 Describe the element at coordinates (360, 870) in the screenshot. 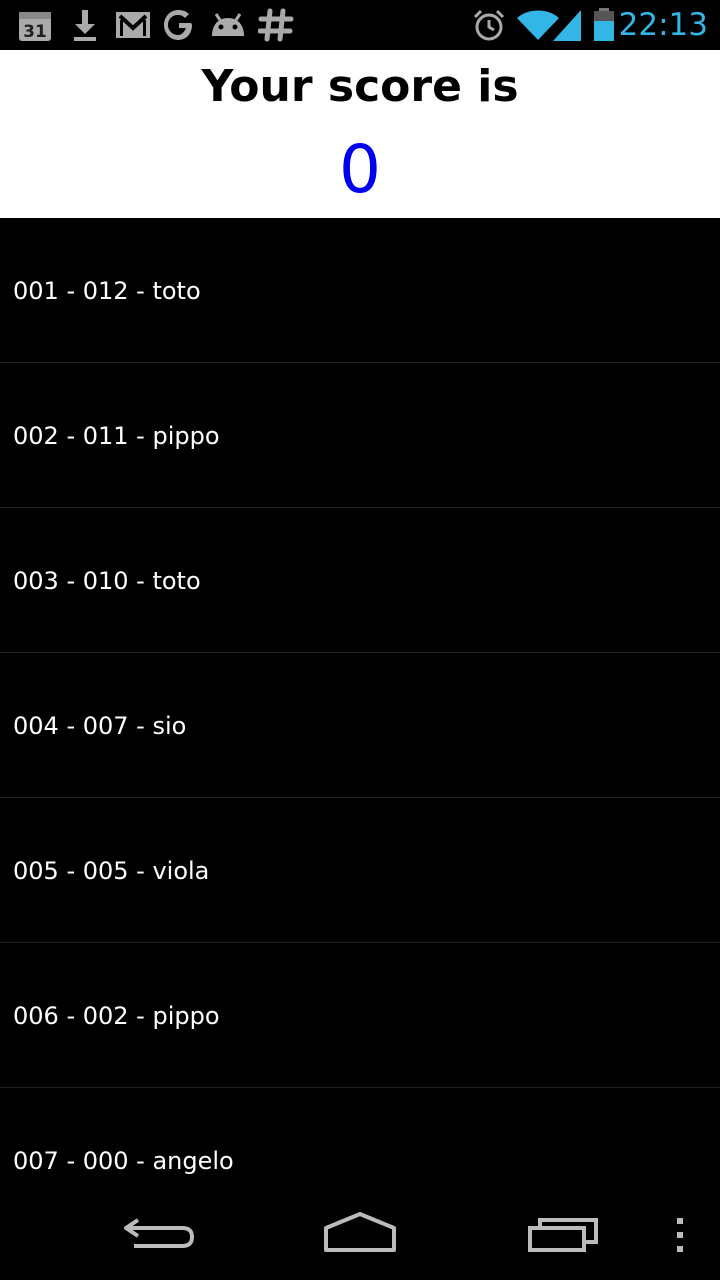

I see `list-item: 005 - 005 - viola` at that location.